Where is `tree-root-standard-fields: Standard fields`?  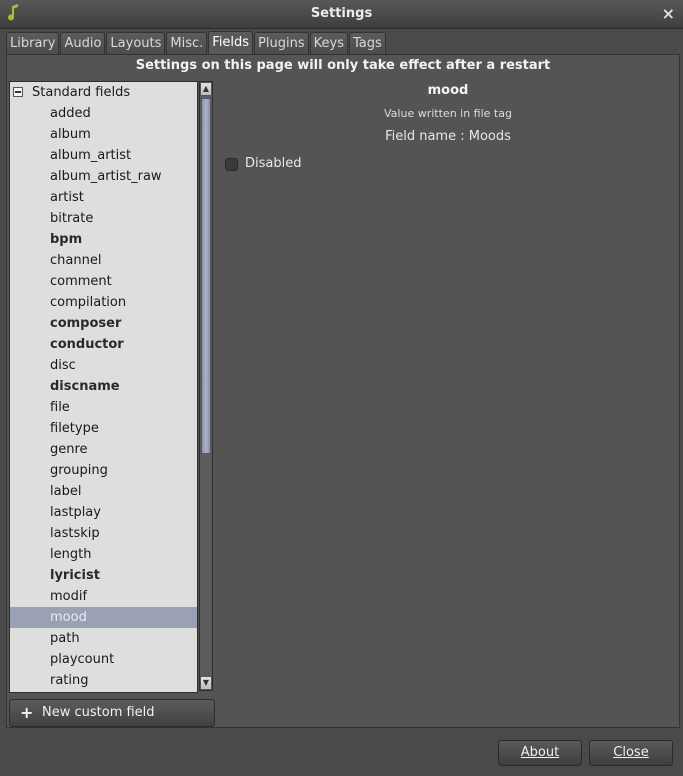 tree-root-standard-fields: Standard fields is located at coordinates (103, 92).